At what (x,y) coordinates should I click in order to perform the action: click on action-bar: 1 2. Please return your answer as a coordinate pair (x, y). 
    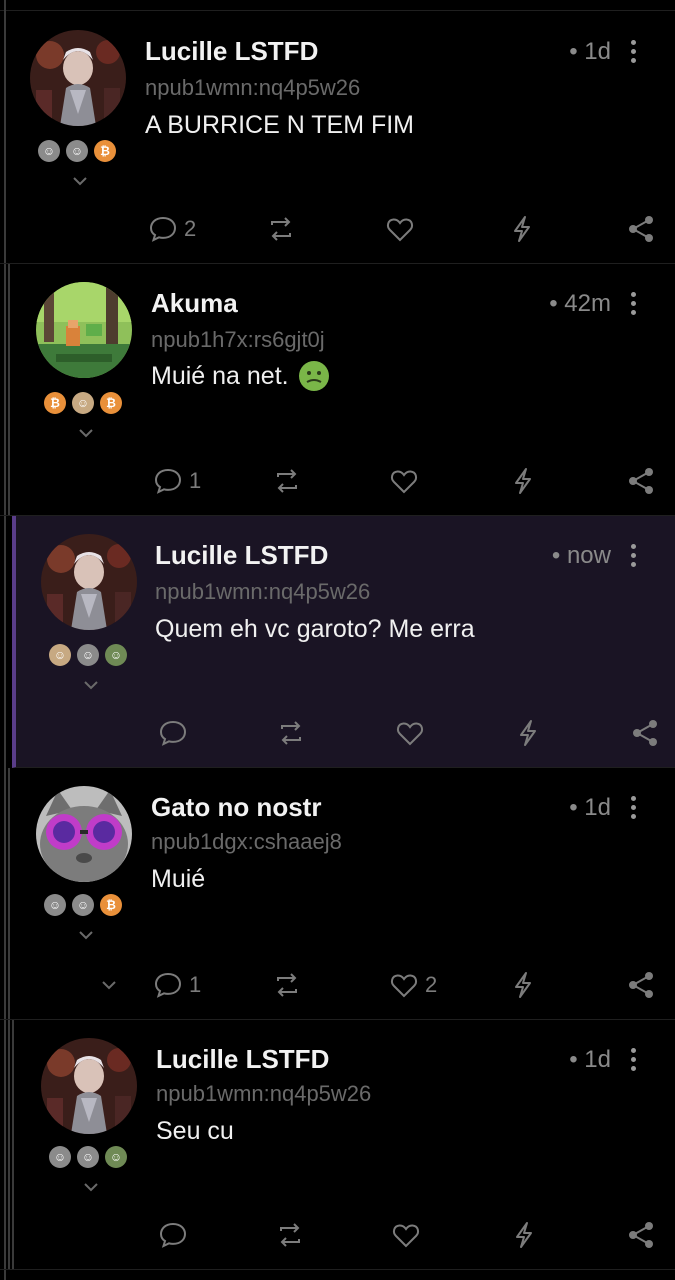
    Looking at the image, I should click on (337, 985).